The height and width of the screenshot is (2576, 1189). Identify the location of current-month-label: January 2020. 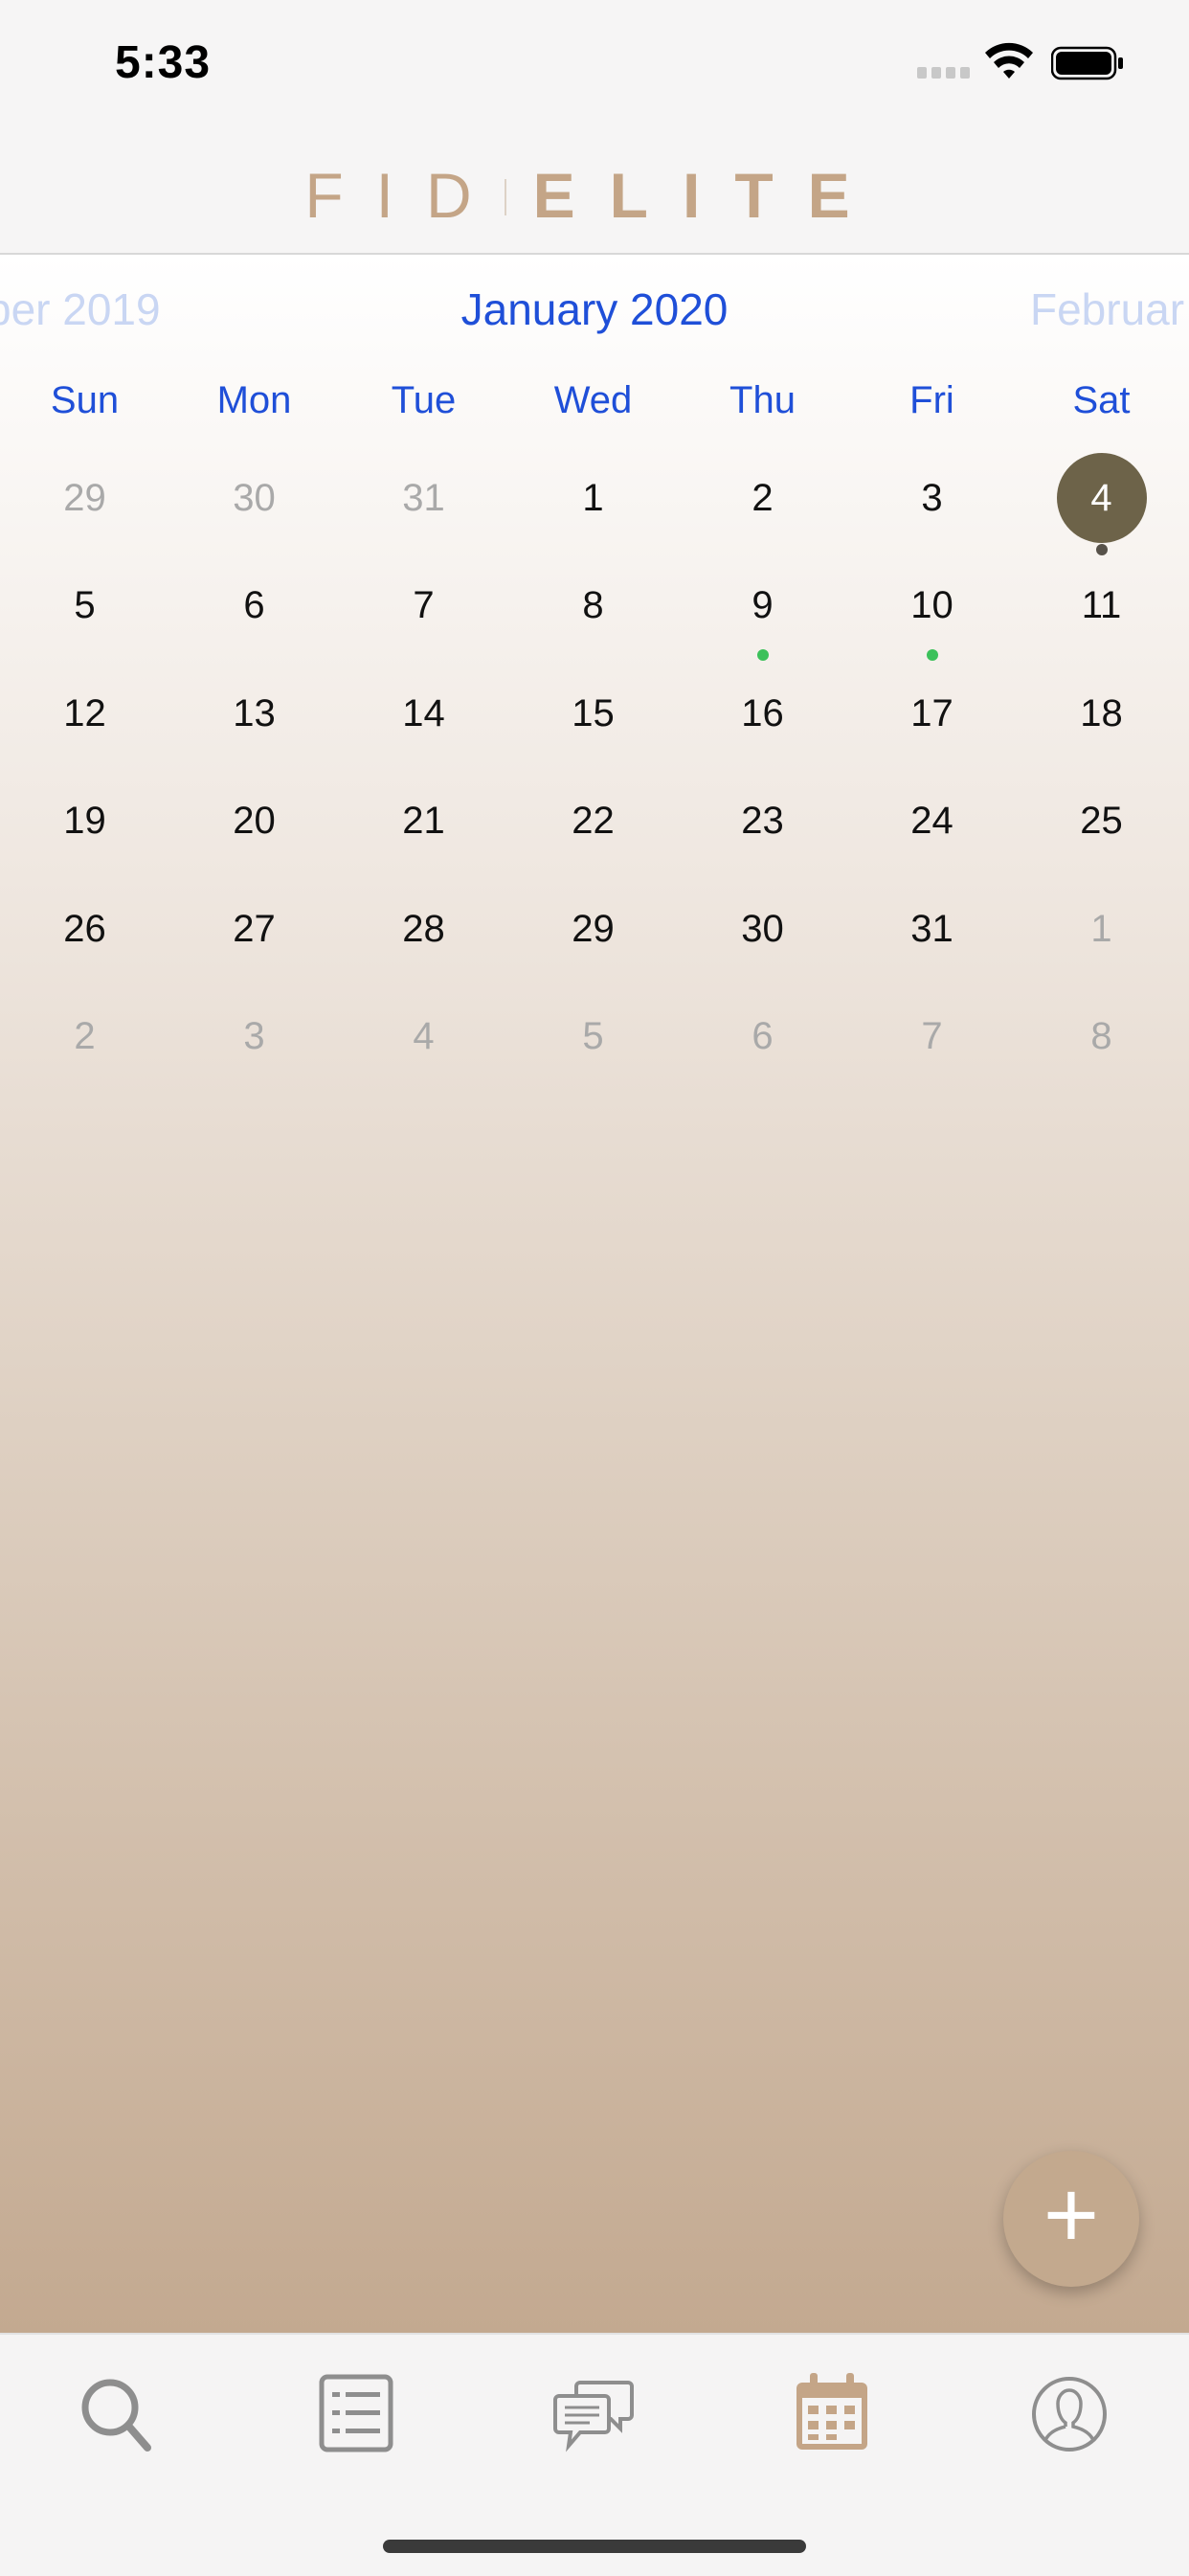
(594, 309).